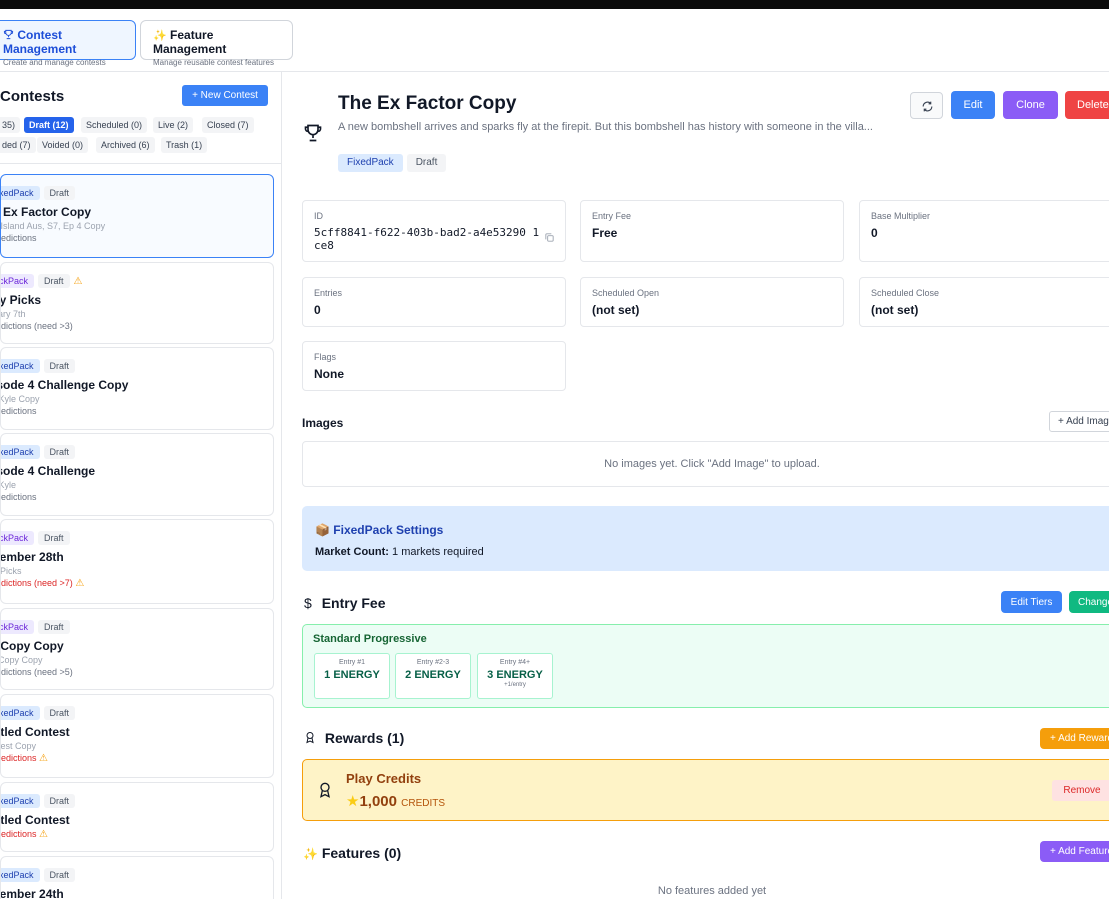 This screenshot has width=1109, height=899. I want to click on fee-tier: Entry #2-3 2 ENERGY, so click(433, 676).